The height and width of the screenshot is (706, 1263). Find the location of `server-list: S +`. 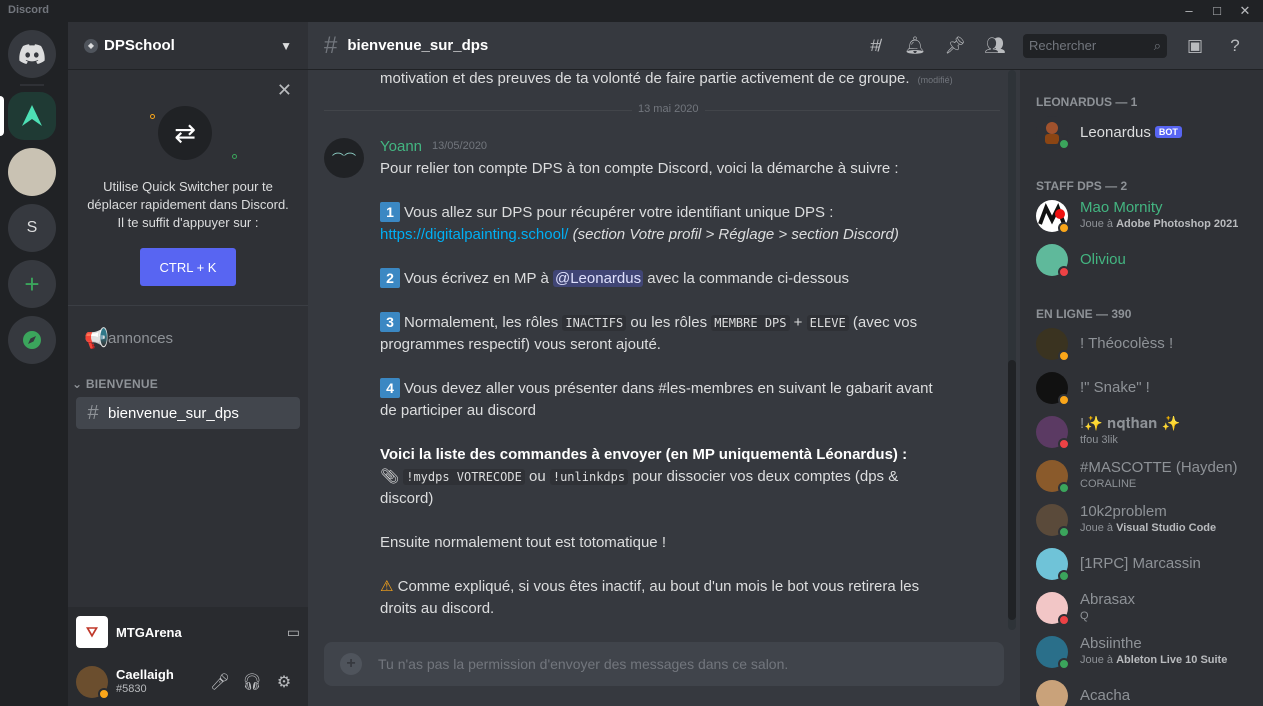

server-list: S + is located at coordinates (34, 364).